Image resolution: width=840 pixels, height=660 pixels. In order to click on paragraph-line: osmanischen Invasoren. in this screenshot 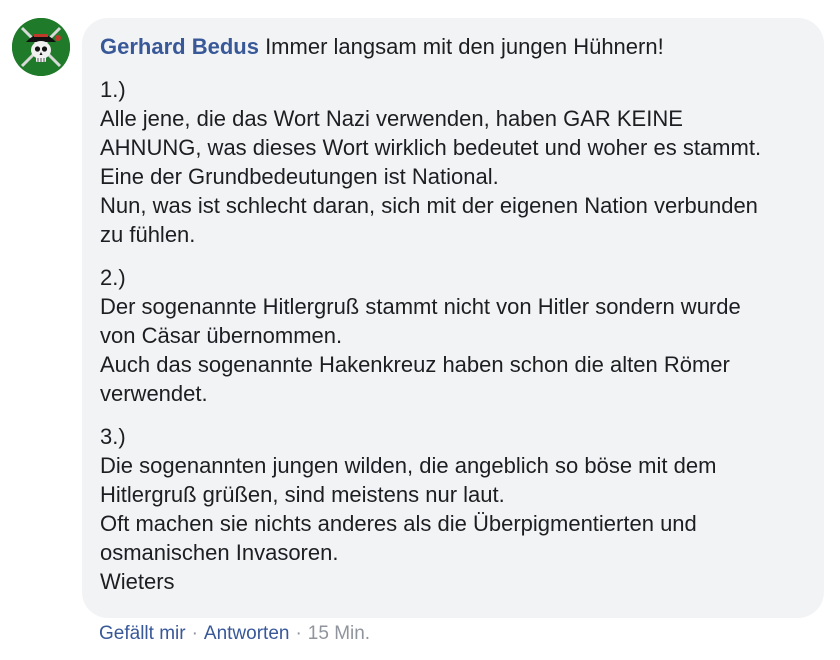, I will do `click(219, 552)`.